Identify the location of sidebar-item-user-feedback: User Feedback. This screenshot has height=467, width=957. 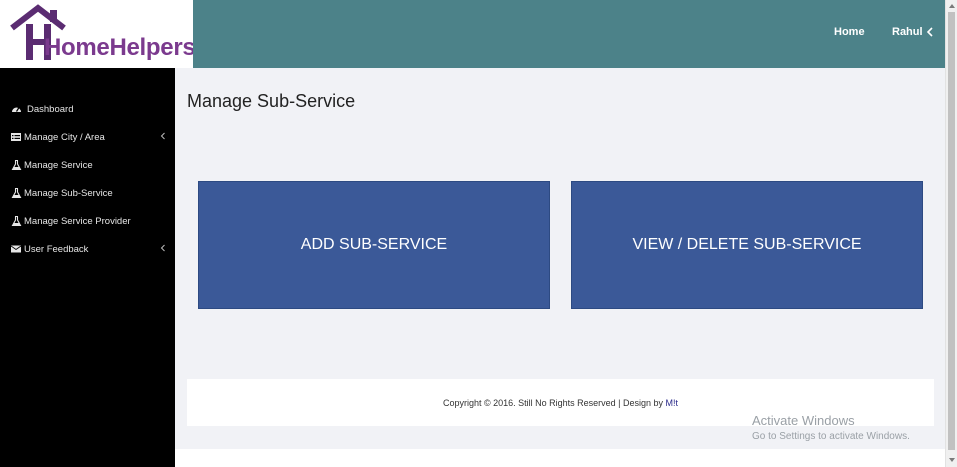
(87, 249).